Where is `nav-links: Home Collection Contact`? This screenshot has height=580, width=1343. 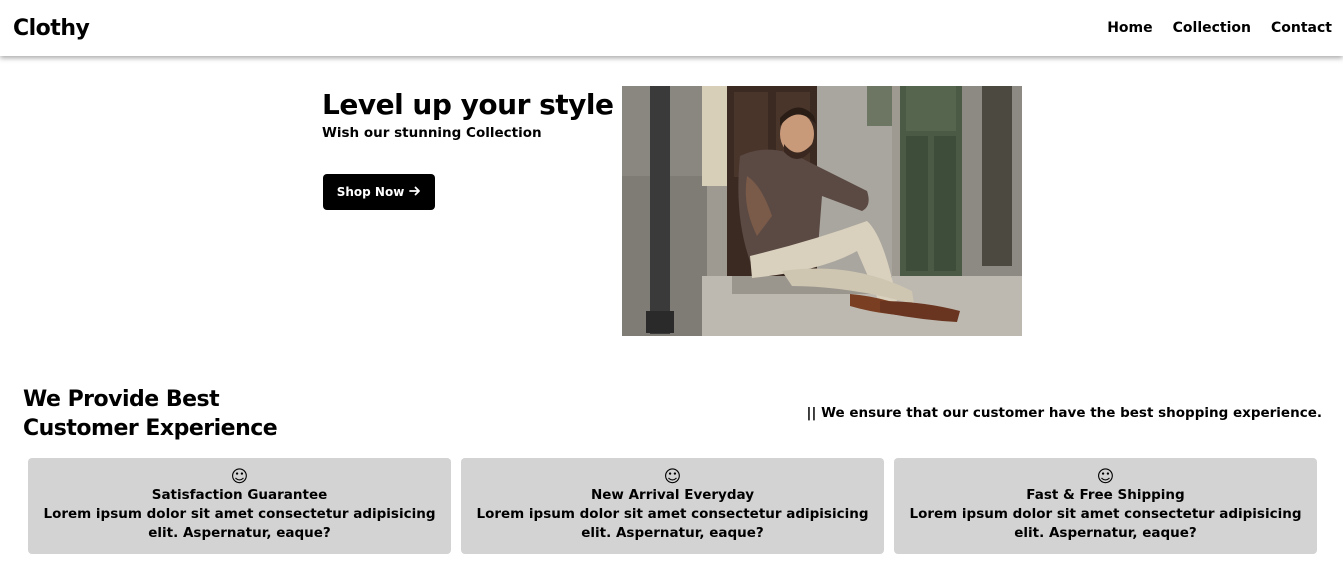
nav-links: Home Collection Contact is located at coordinates (1219, 28).